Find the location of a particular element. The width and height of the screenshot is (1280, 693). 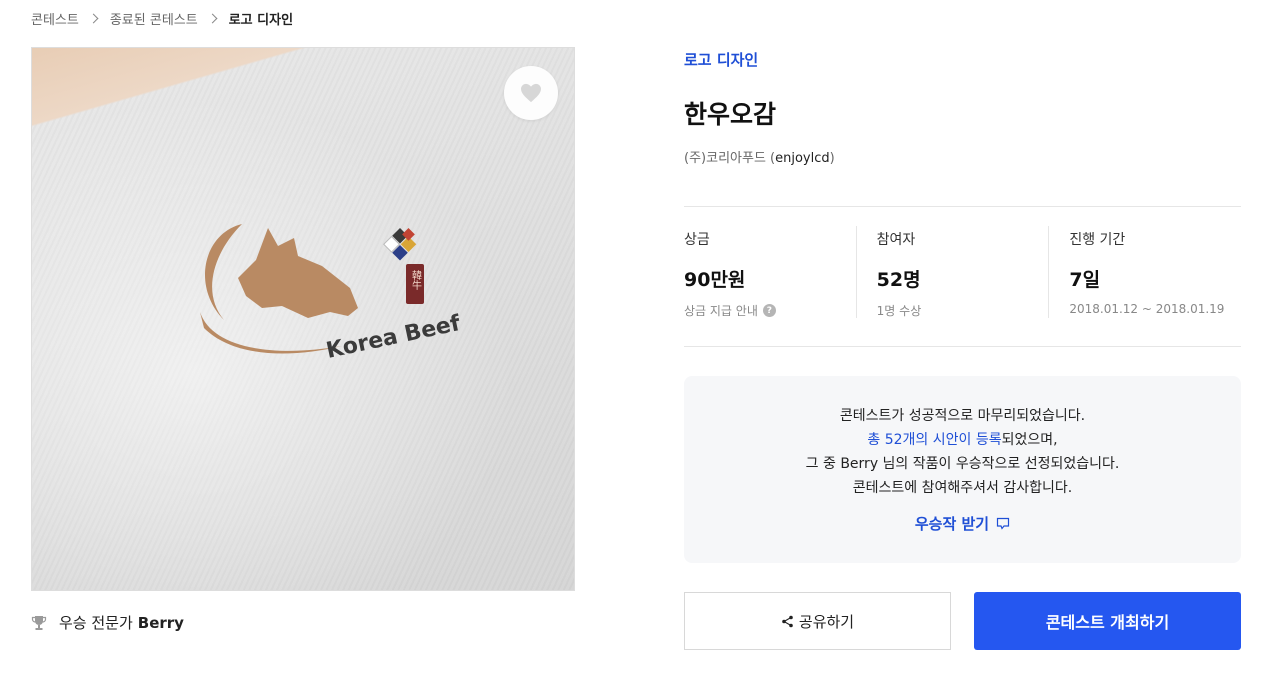

prize-payment-info-label: 상금 지급 안내 is located at coordinates (721, 311).